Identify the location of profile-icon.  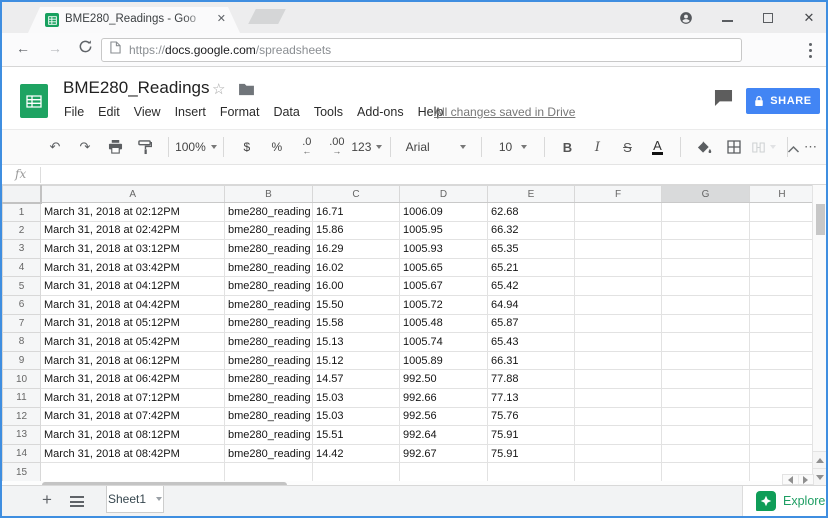
(686, 18).